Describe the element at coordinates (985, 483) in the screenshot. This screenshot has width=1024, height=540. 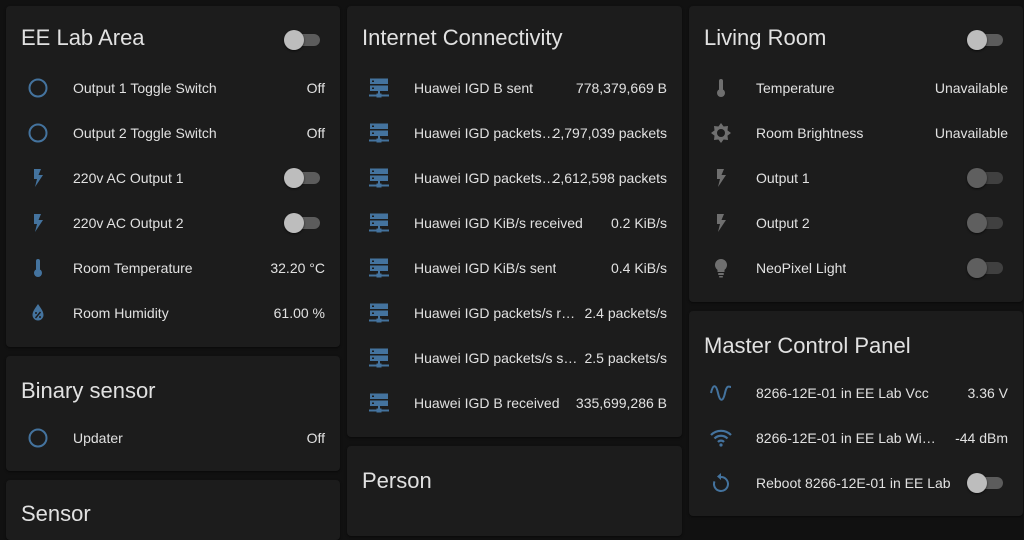
I see `reboot-8266-toggle` at that location.